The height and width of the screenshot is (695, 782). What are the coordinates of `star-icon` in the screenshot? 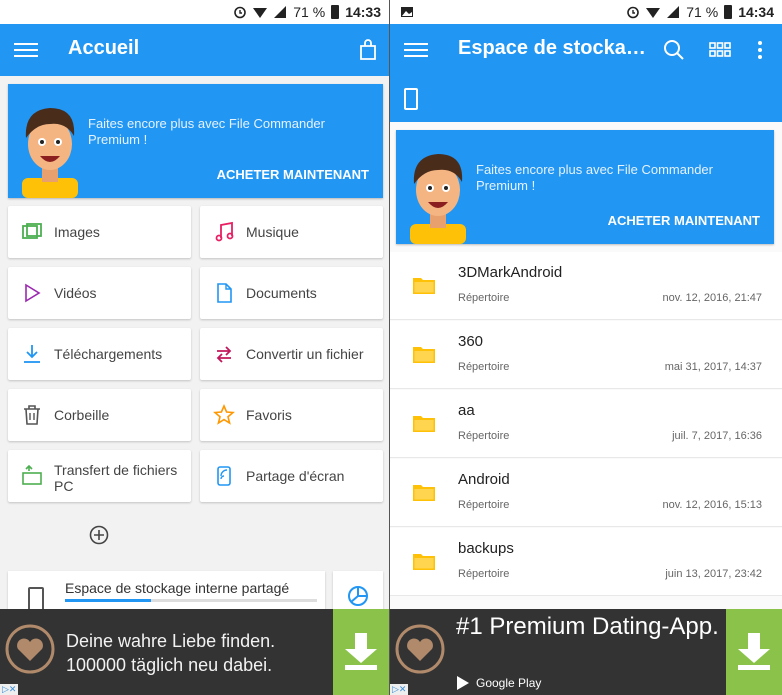 It's located at (224, 414).